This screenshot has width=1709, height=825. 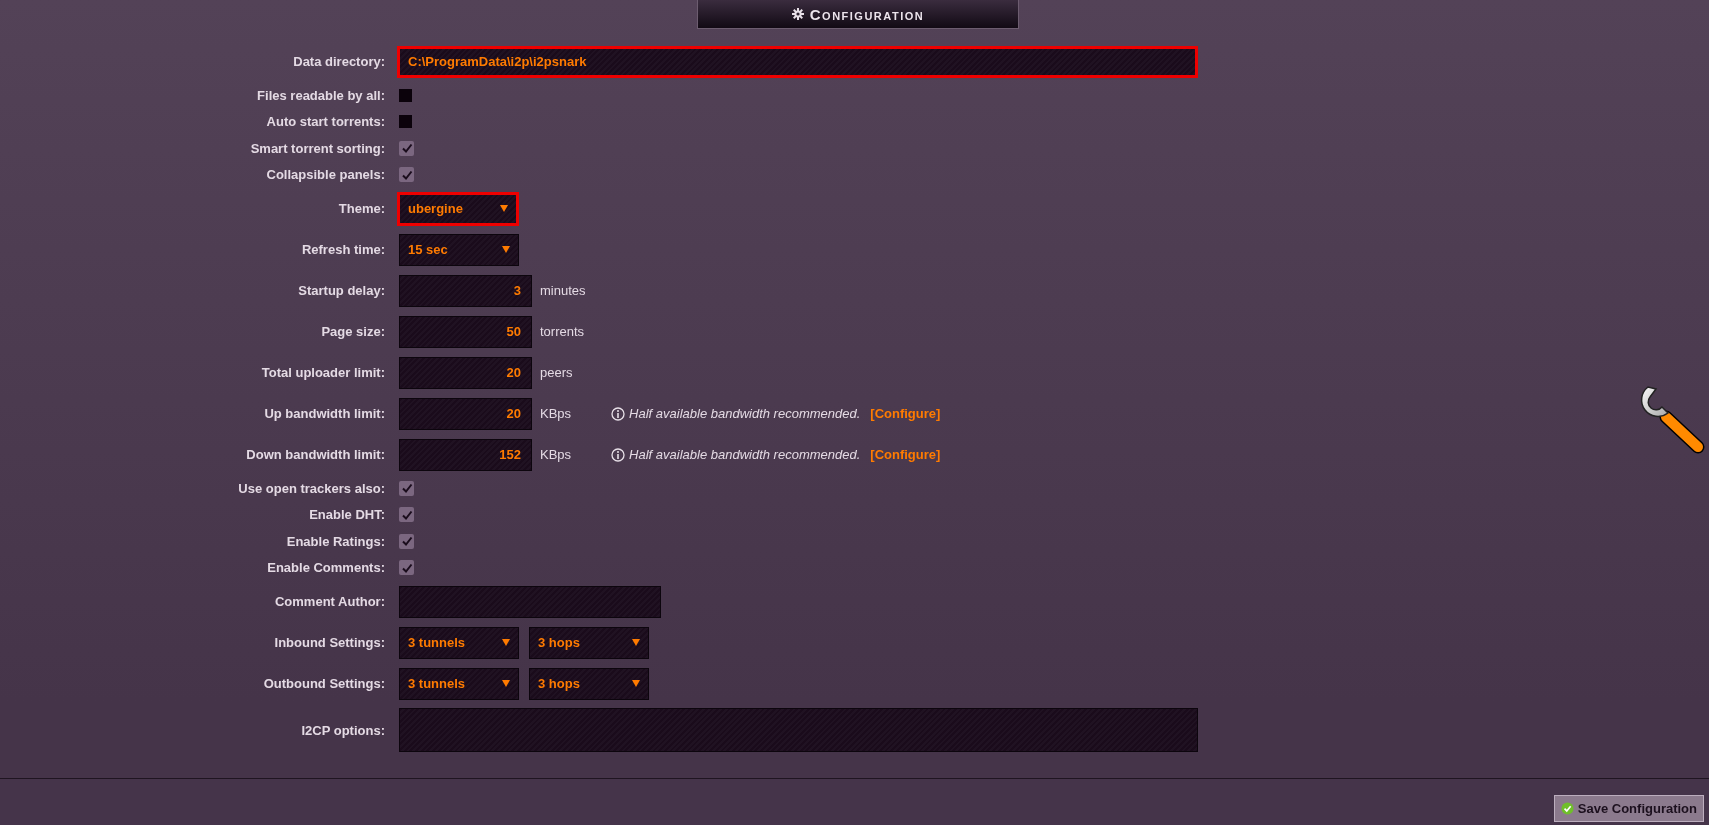 What do you see at coordinates (329, 601) in the screenshot?
I see `field-label: Comment Author:` at bounding box center [329, 601].